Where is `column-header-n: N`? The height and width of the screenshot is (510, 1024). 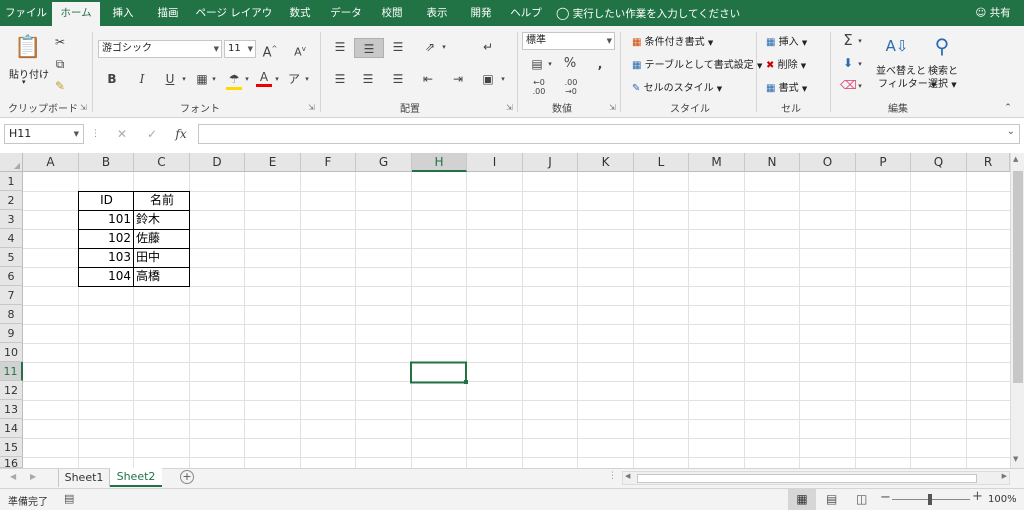
column-header-n: N is located at coordinates (772, 162).